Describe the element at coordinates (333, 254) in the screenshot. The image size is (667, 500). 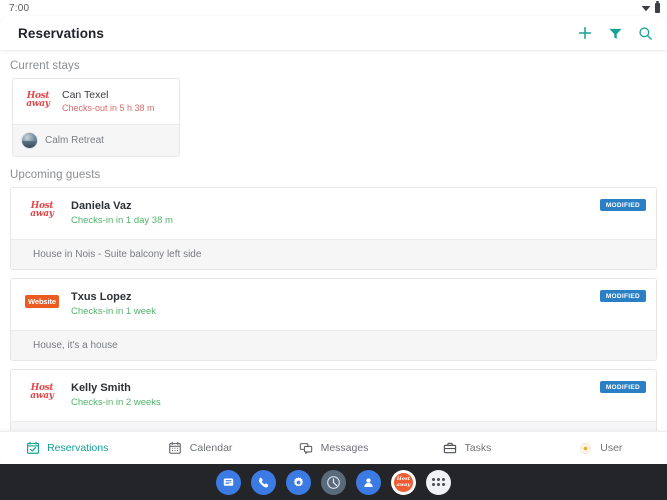
I see `guest-card-listing: House in Nois - Suite balcony left side` at that location.